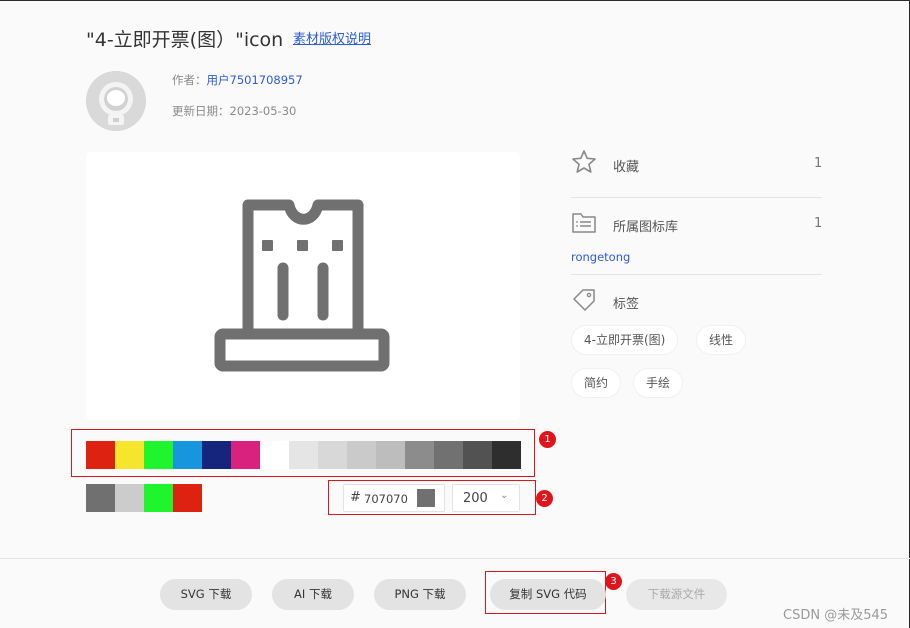 This screenshot has height=628, width=910. Describe the element at coordinates (548, 594) in the screenshot. I see `copy-svg-code-button: 复制 SVG 代码` at that location.